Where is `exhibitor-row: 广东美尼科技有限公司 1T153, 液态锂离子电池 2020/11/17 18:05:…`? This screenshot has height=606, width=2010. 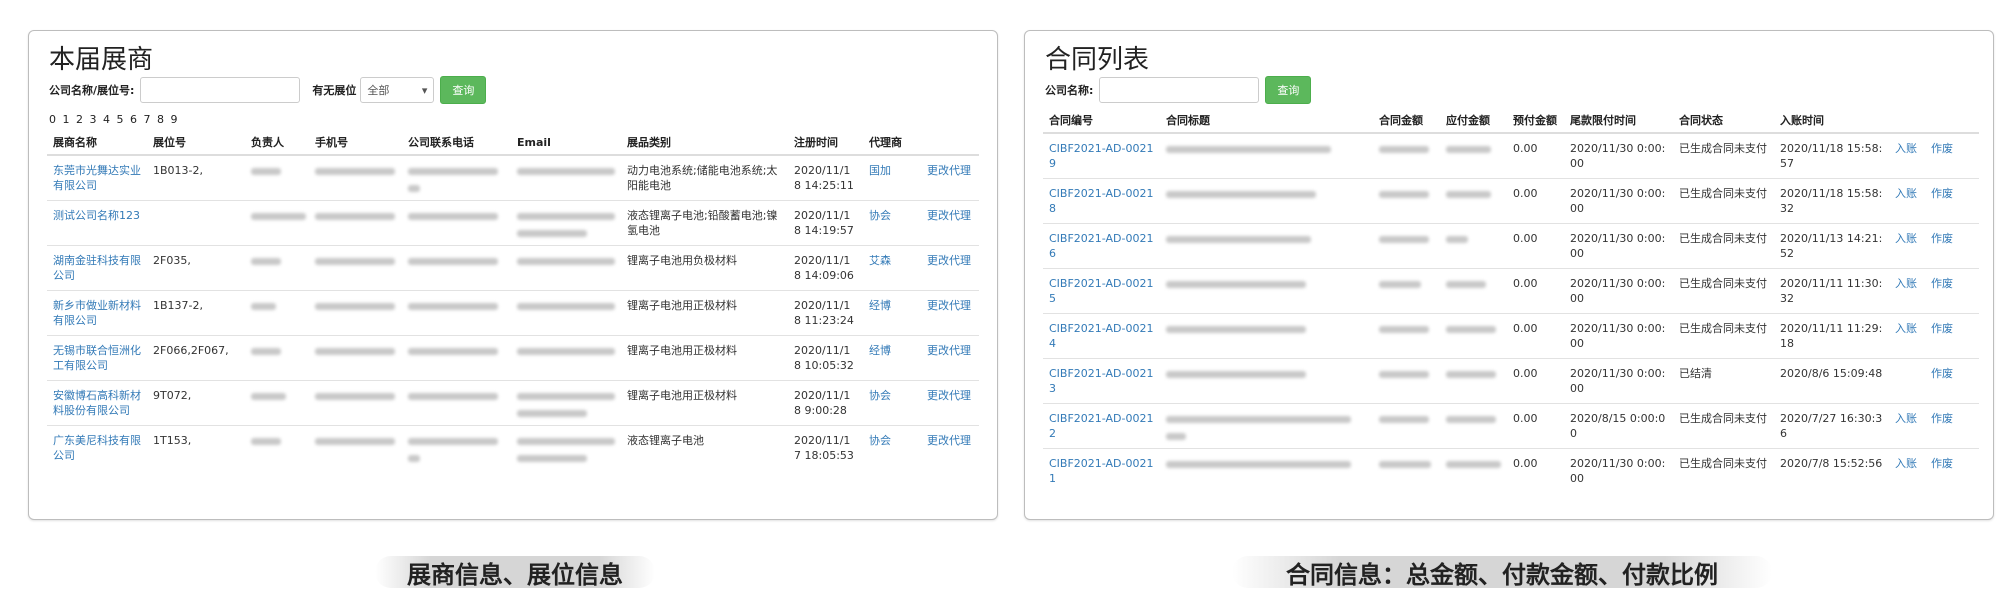
exhibitor-row: 广东美尼科技有限公司 1T153, 液态锂离子电池 2020/11/17 18:05:… is located at coordinates (513, 447).